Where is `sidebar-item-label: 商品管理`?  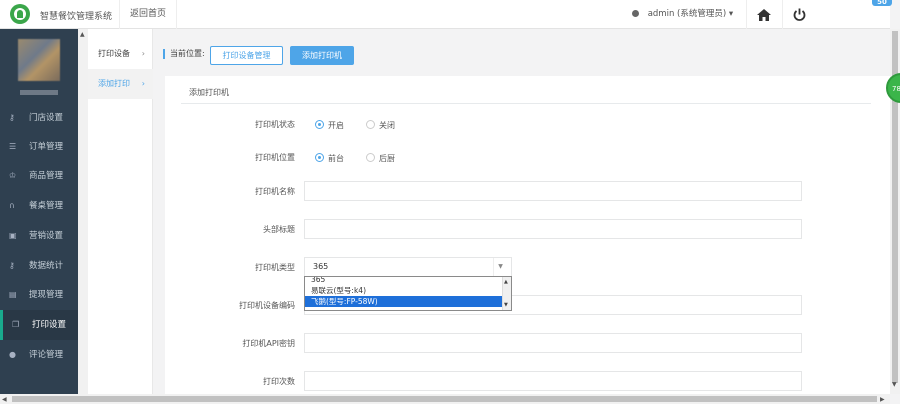 sidebar-item-label: 商品管理 is located at coordinates (46, 176).